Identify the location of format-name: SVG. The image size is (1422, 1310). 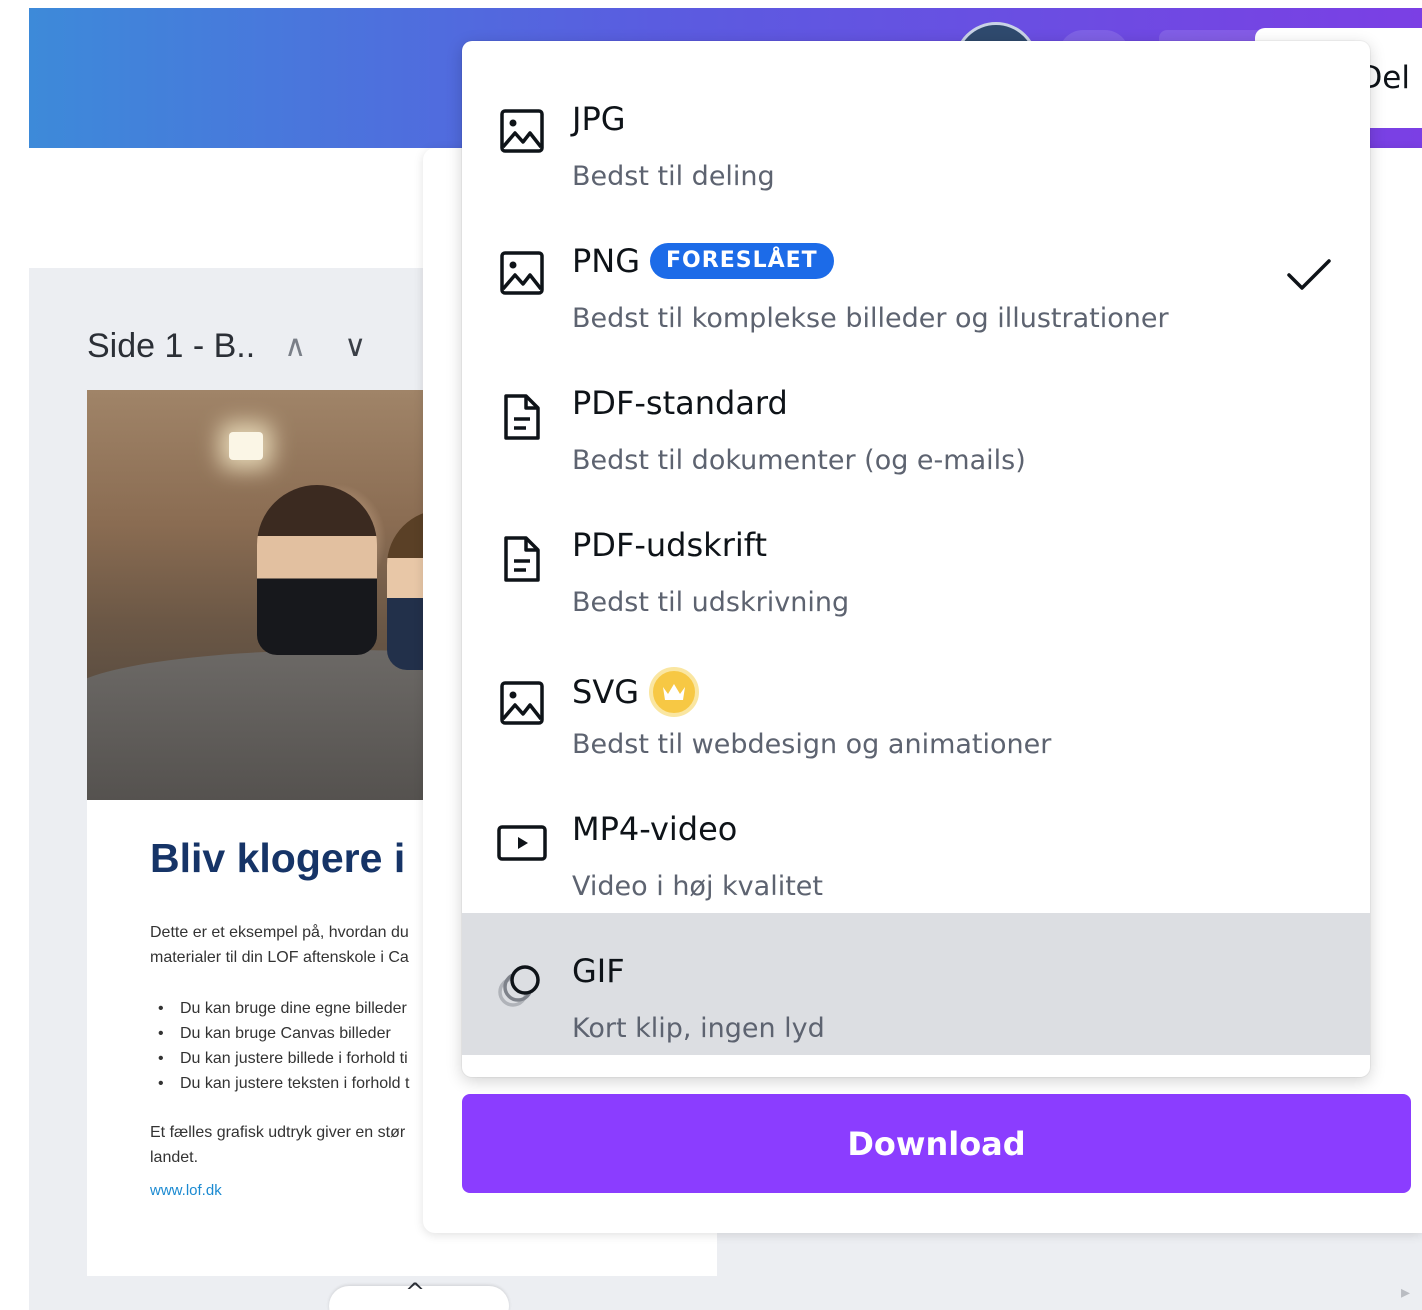
(605, 692).